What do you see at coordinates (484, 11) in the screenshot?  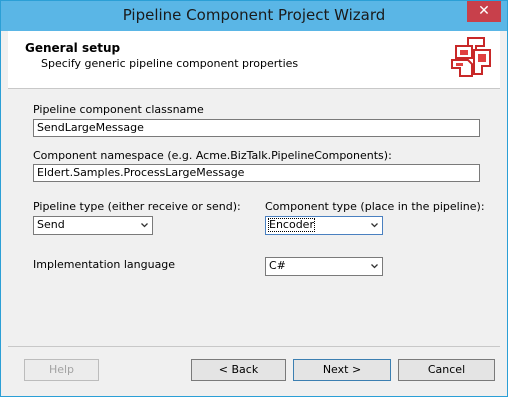 I see `close-button: ✕` at bounding box center [484, 11].